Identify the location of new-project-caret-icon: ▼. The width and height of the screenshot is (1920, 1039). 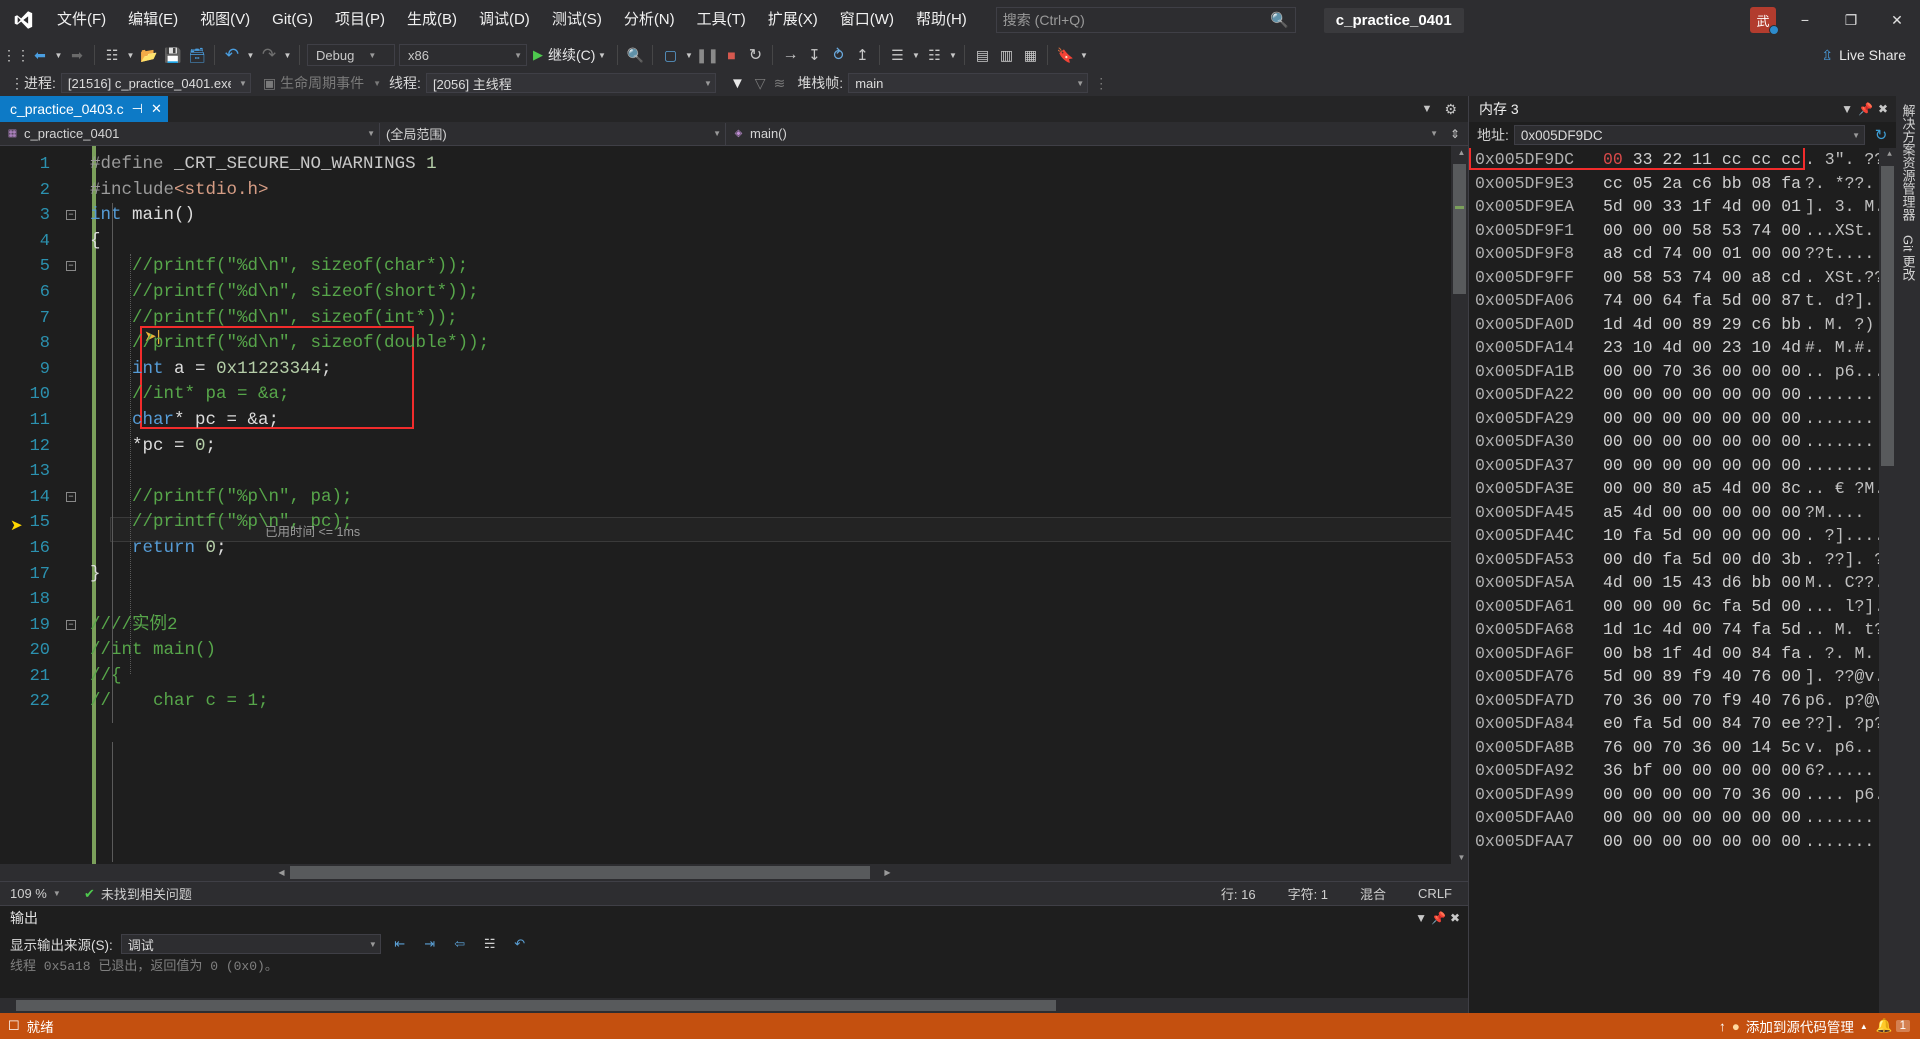
(130, 55).